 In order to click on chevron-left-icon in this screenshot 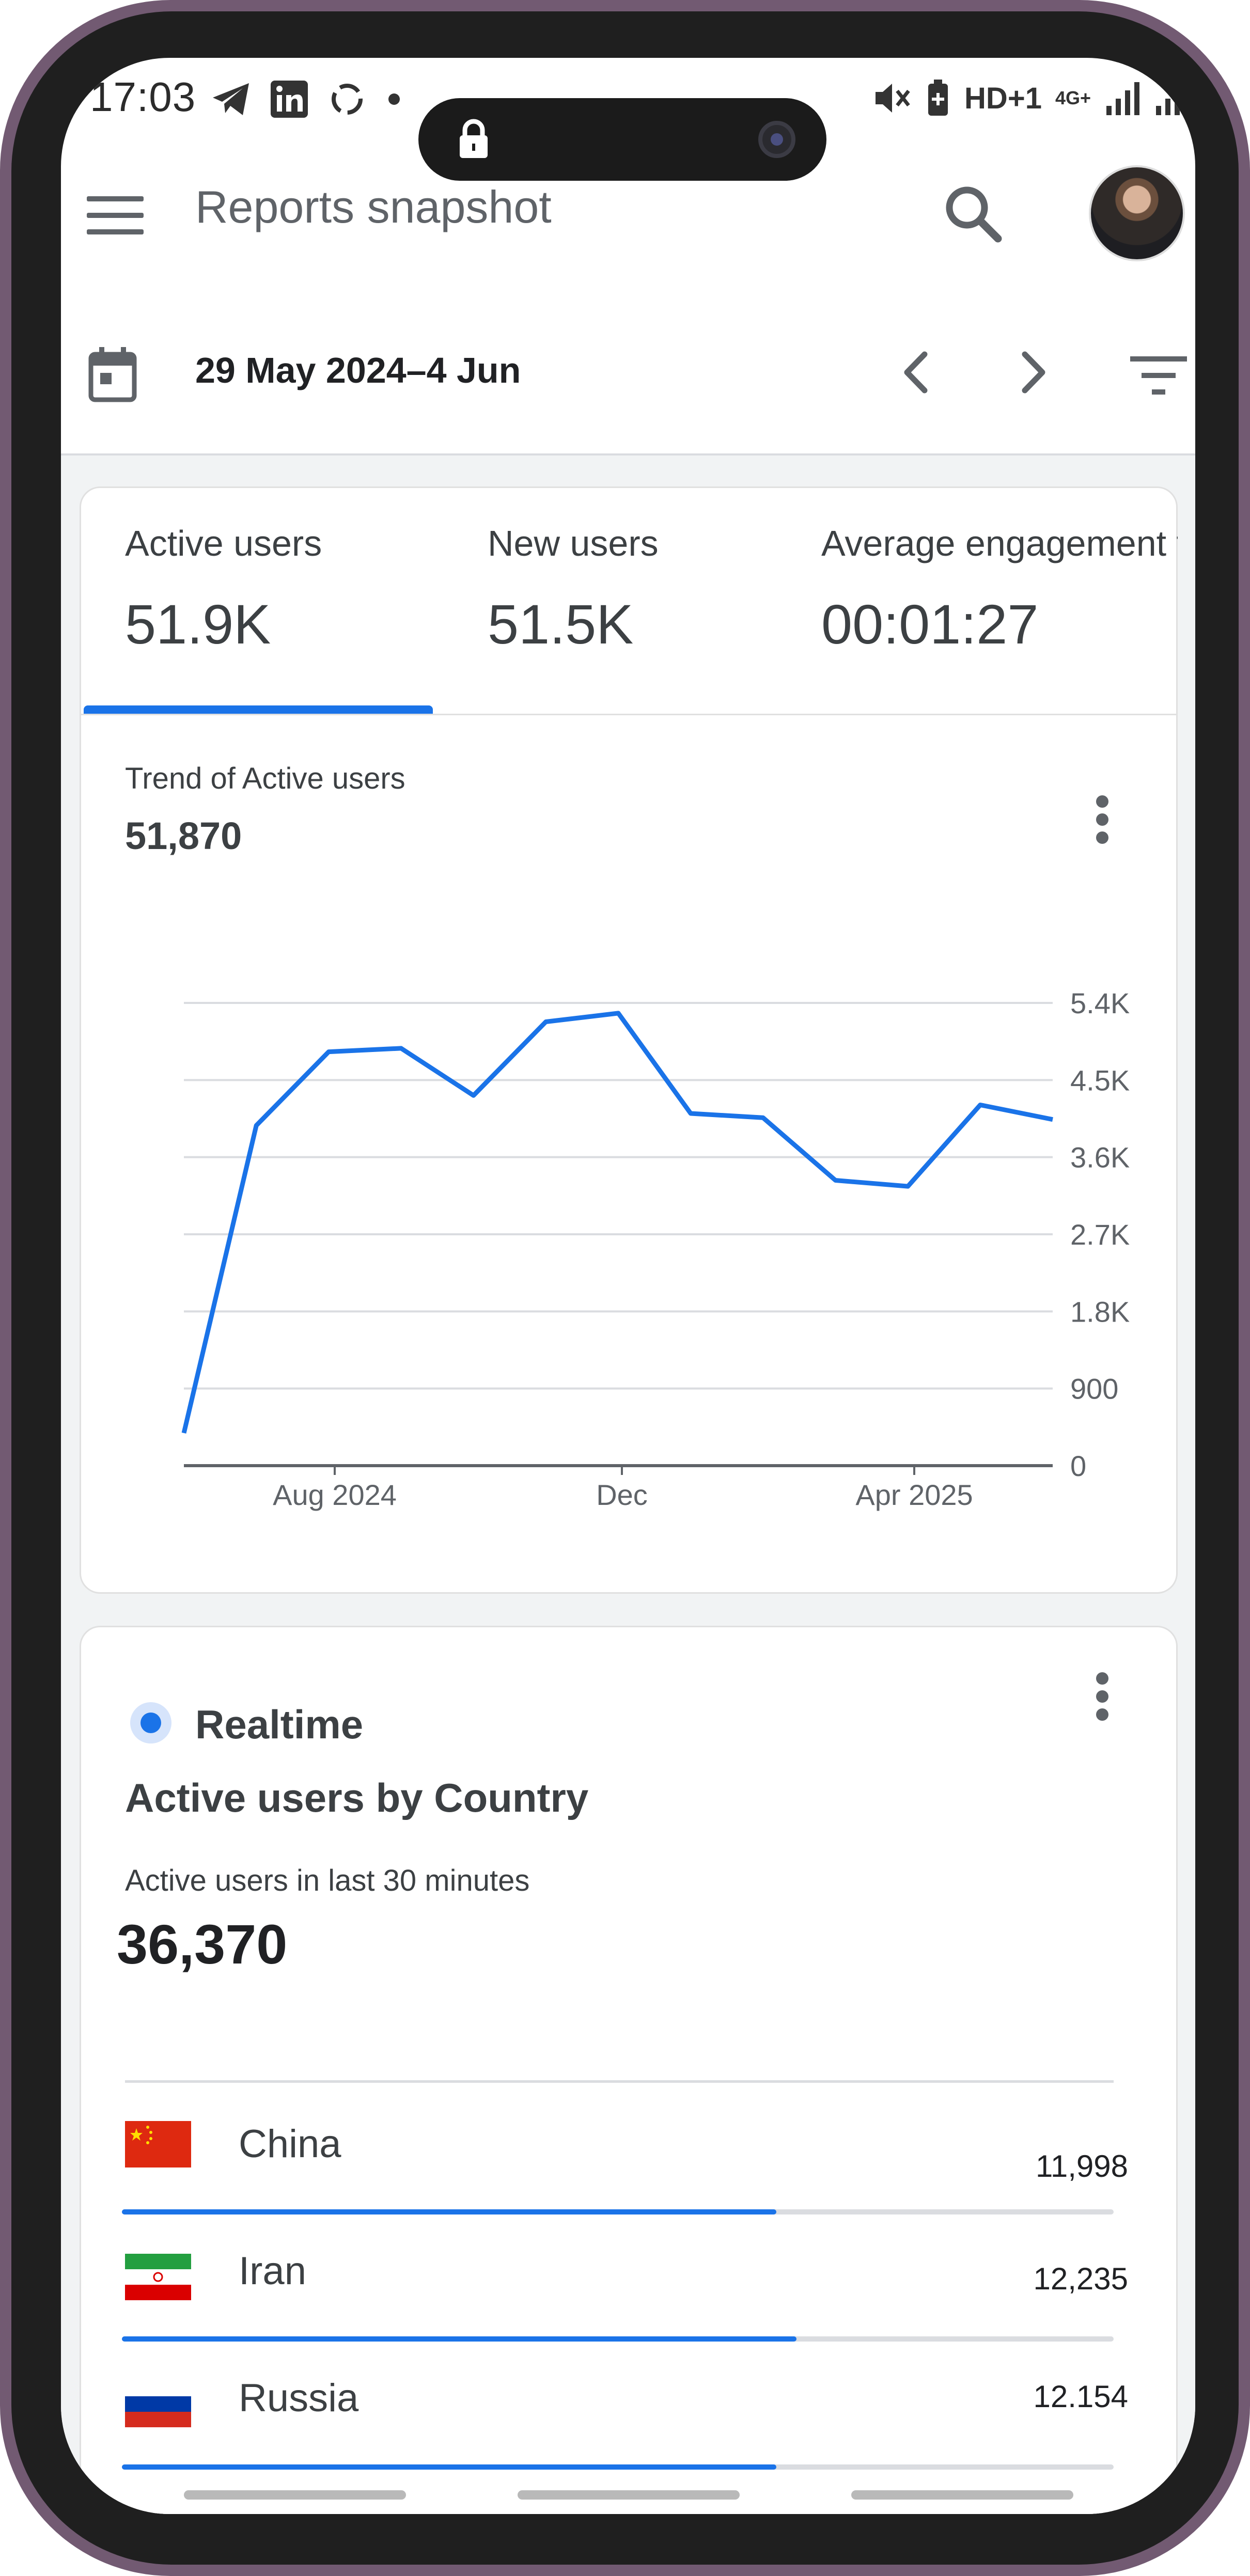, I will do `click(917, 372)`.